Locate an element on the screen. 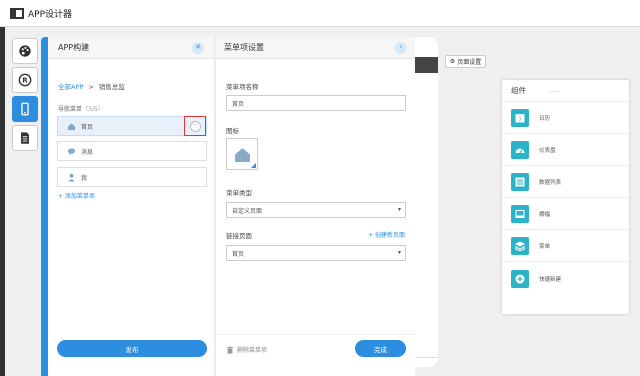 The width and height of the screenshot is (640, 376). component-menu: 菜单 is located at coordinates (565, 246).